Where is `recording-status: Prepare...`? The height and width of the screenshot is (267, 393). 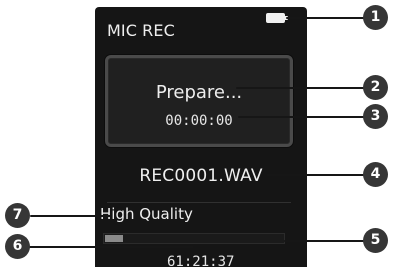
recording-status: Prepare... is located at coordinates (199, 92).